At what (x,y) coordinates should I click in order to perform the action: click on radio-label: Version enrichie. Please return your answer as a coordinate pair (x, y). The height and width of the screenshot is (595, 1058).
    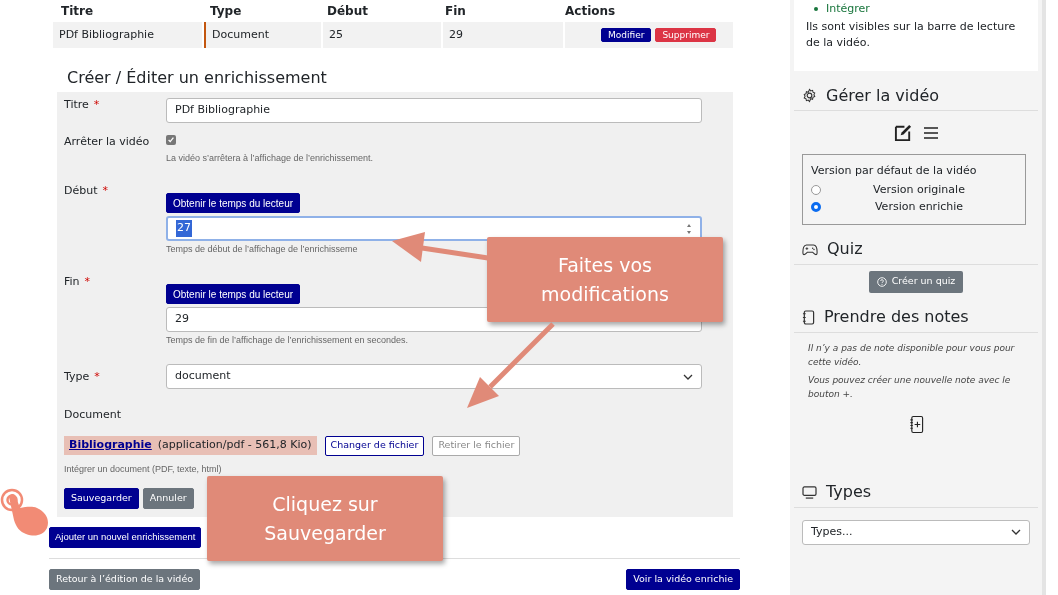
    Looking at the image, I should click on (919, 206).